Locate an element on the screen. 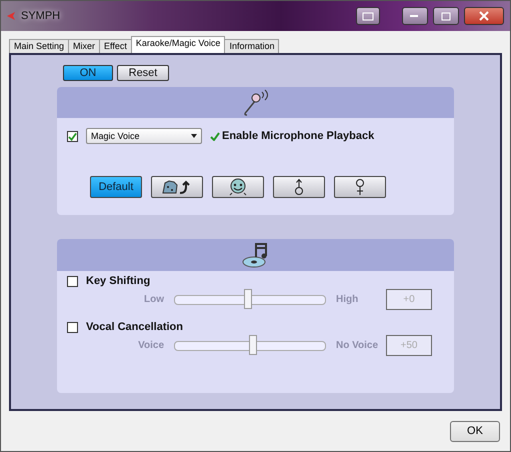 The height and width of the screenshot is (452, 511). screen-button is located at coordinates (368, 16).